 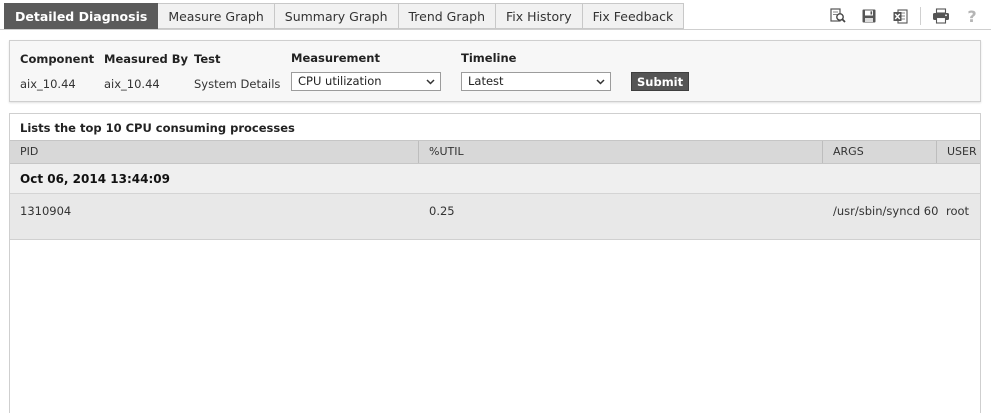 I want to click on excel-export-icon, so click(x=900, y=16).